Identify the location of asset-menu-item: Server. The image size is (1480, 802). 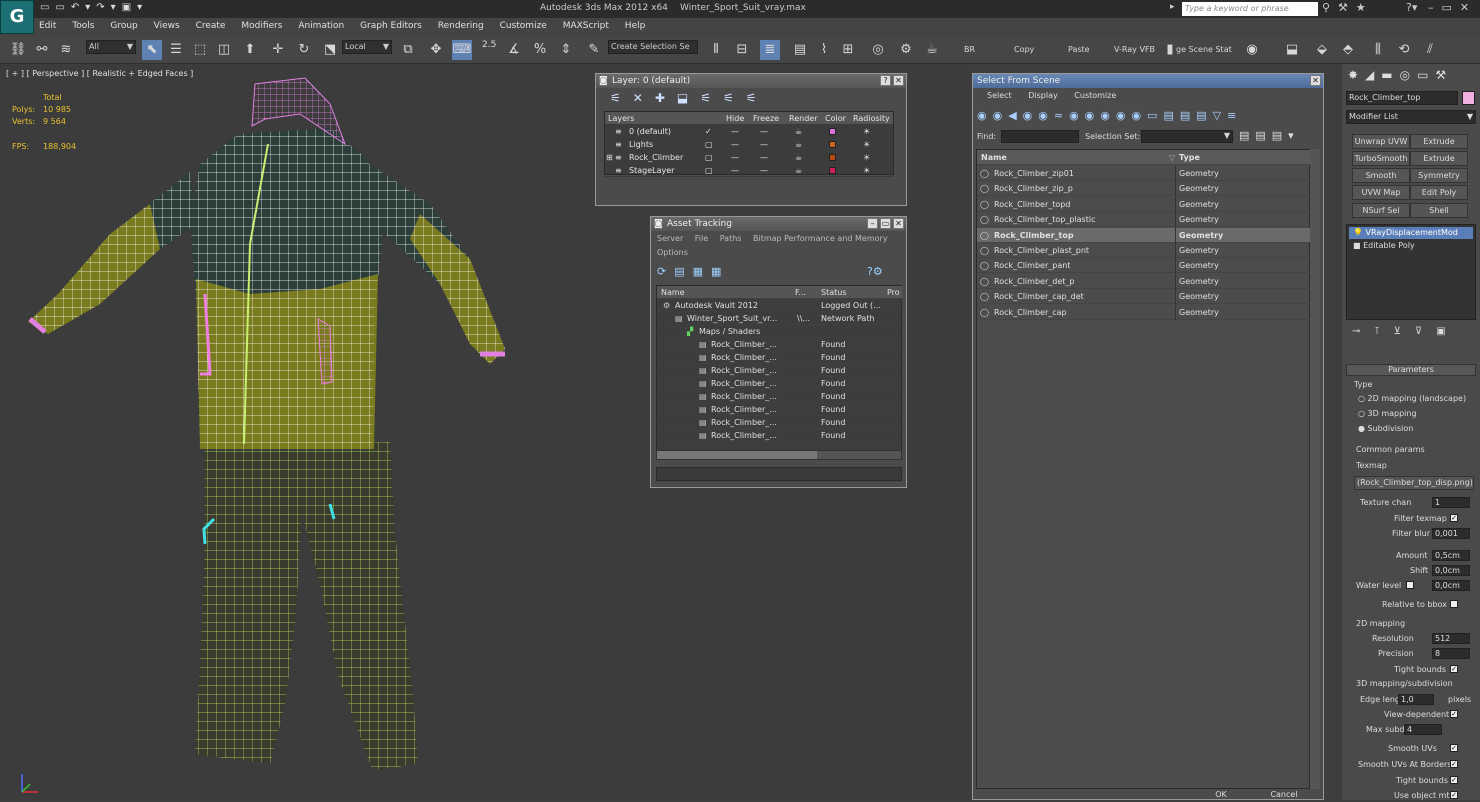
(670, 238).